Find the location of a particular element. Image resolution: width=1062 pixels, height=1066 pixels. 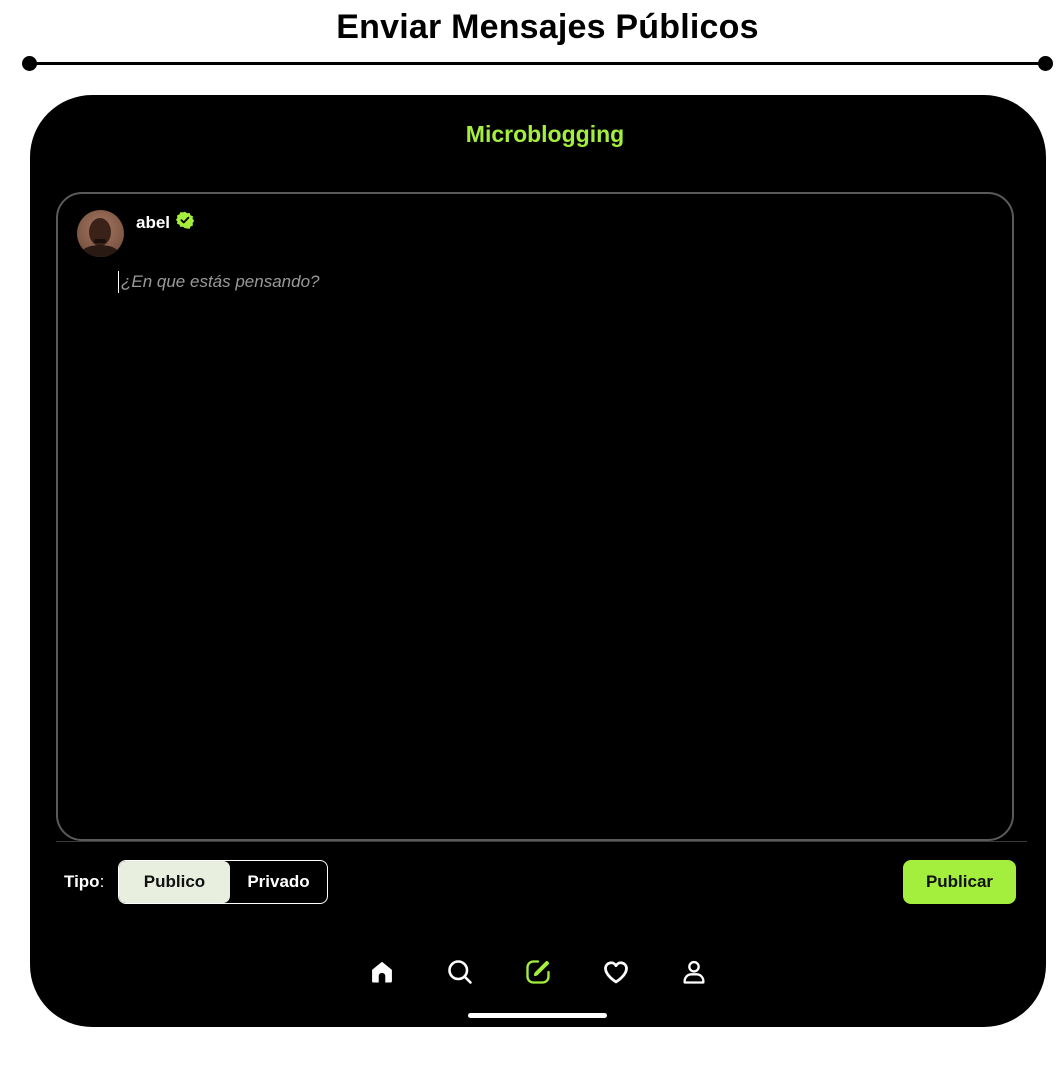

nav-compose is located at coordinates (538, 974).